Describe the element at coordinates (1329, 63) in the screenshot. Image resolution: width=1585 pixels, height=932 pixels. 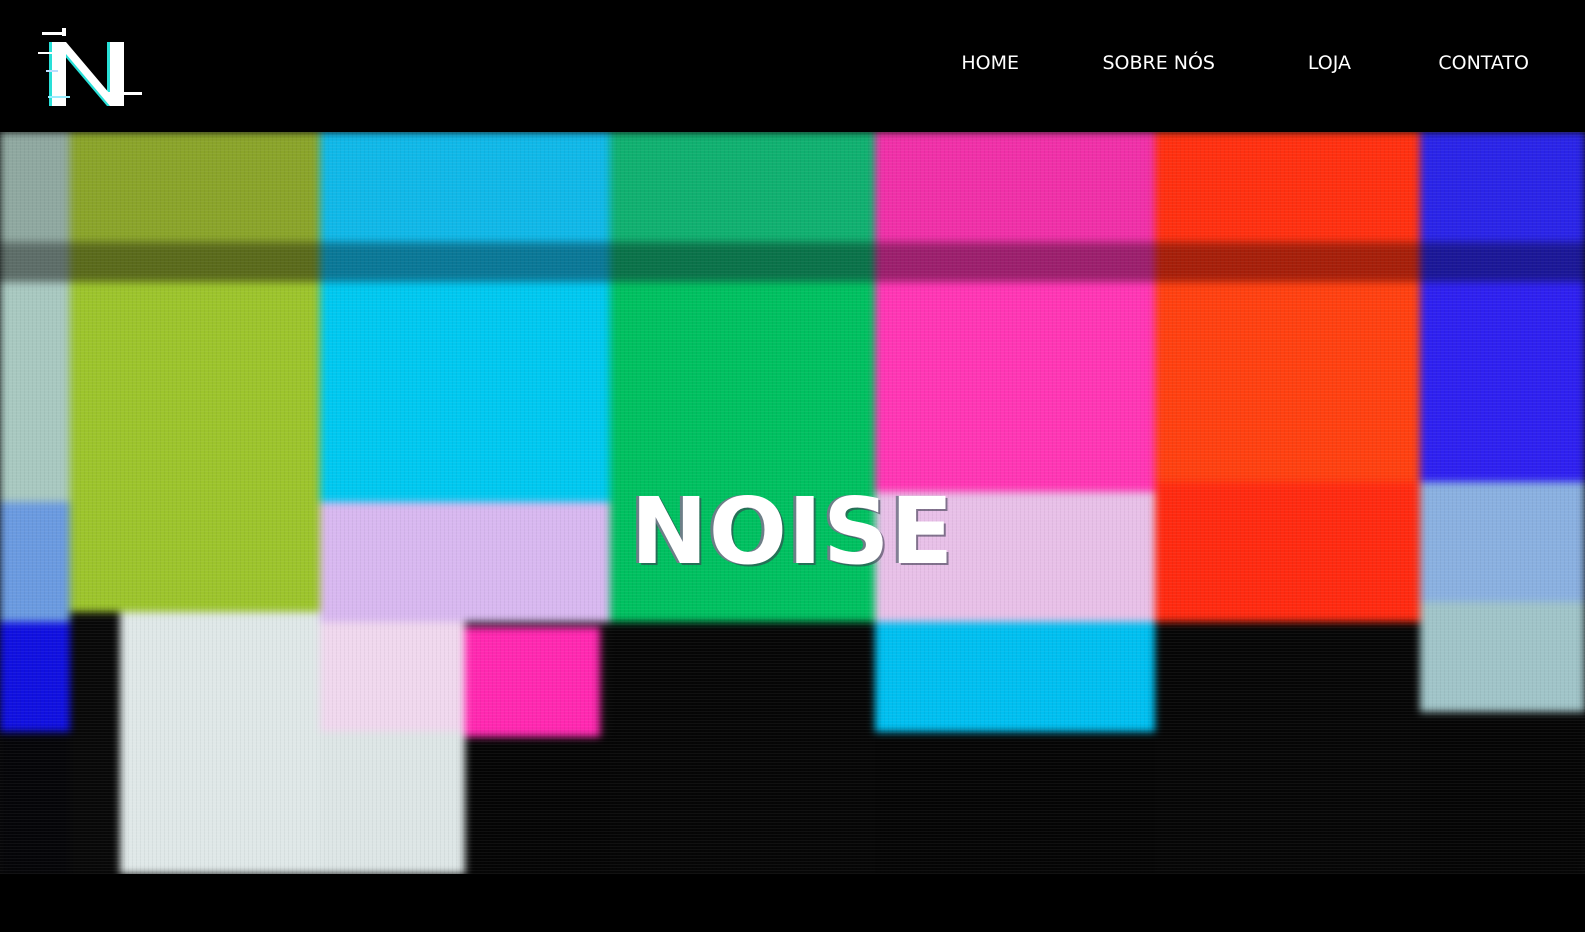
I see `nav-loja: LOJA` at that location.